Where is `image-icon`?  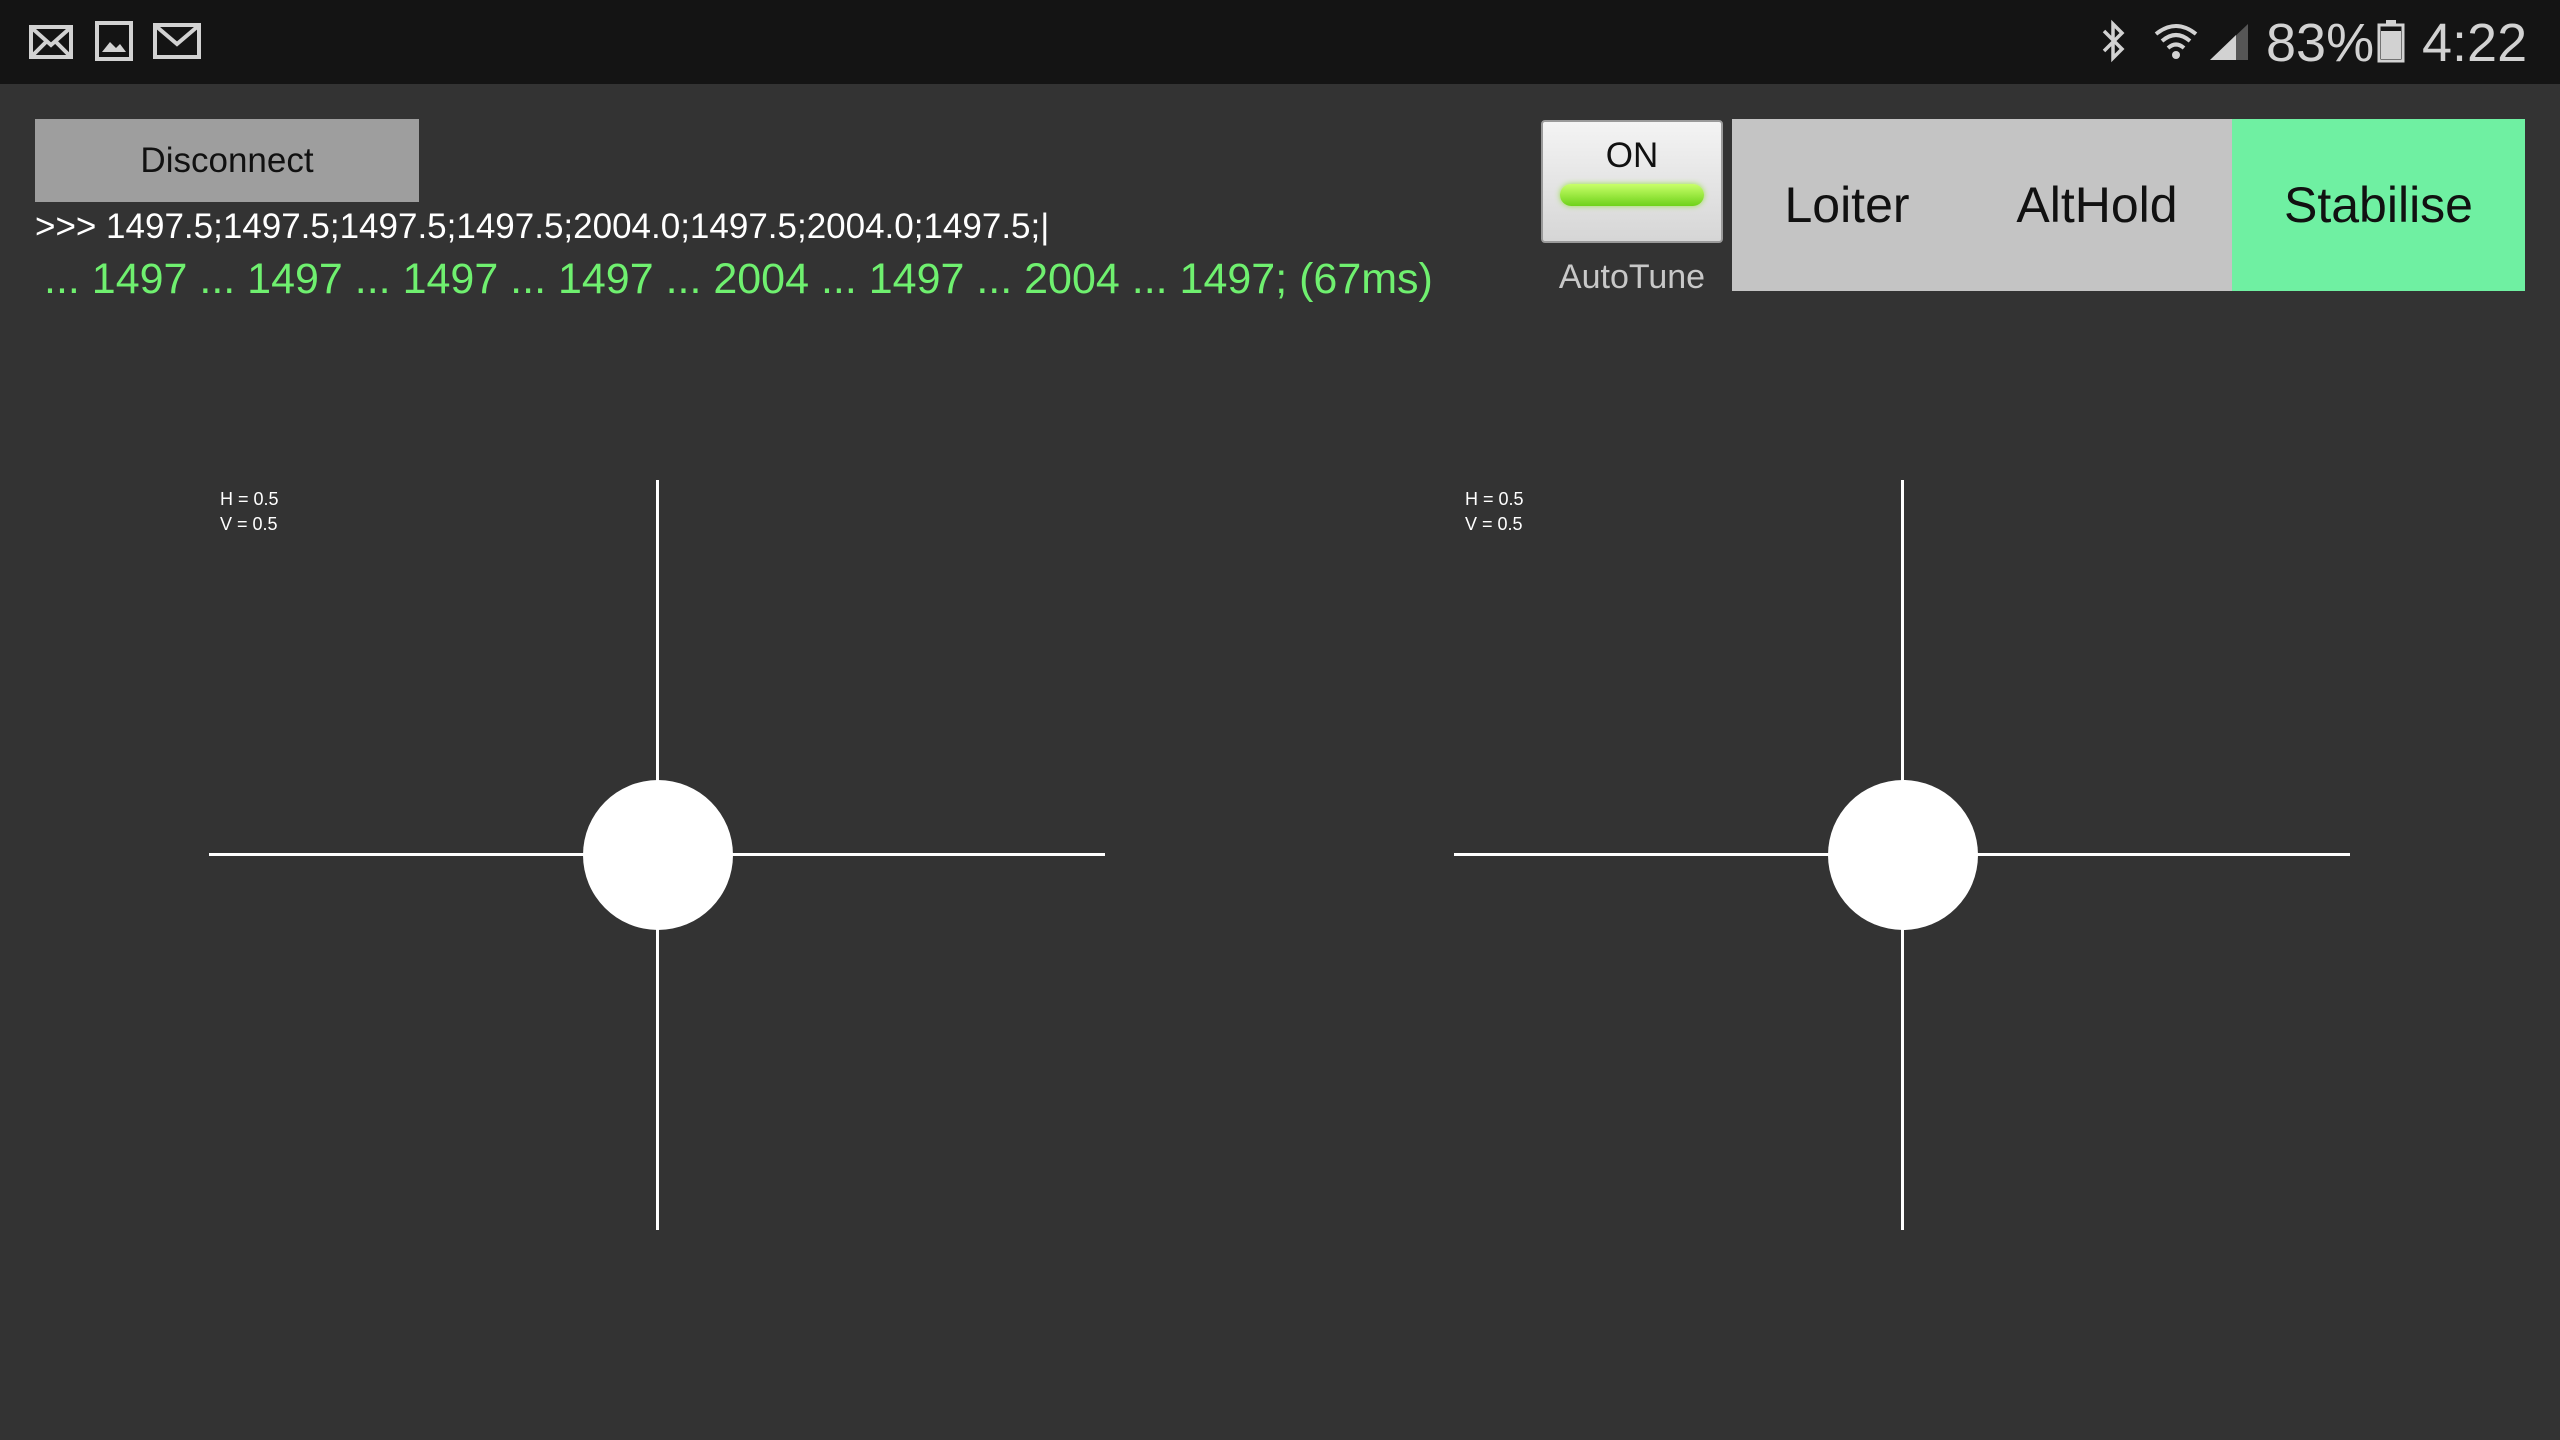 image-icon is located at coordinates (114, 43).